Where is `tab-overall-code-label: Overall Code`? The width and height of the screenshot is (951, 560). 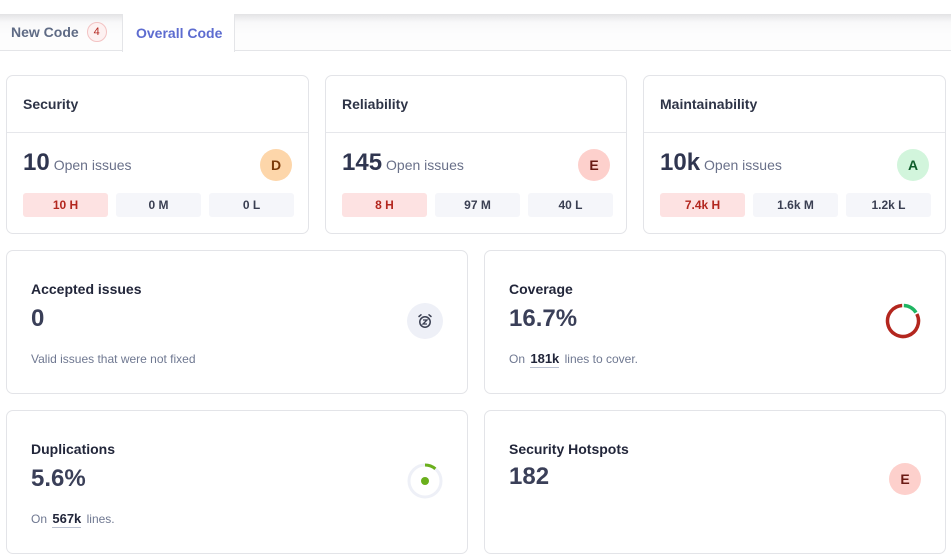 tab-overall-code-label: Overall Code is located at coordinates (179, 33).